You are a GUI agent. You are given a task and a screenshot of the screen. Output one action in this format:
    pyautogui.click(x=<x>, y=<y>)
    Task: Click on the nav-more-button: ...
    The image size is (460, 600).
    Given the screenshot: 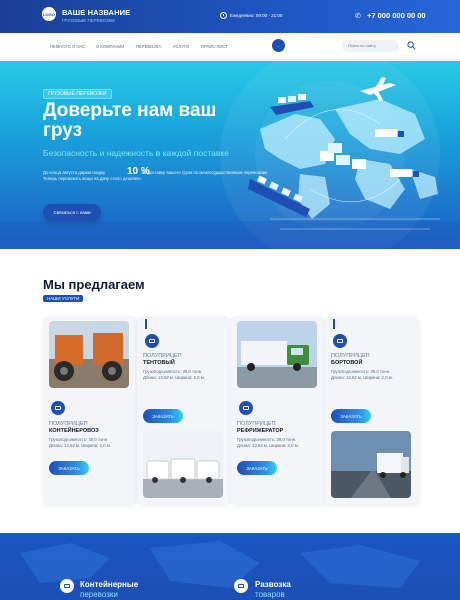 What is the action you would take?
    pyautogui.click(x=278, y=45)
    